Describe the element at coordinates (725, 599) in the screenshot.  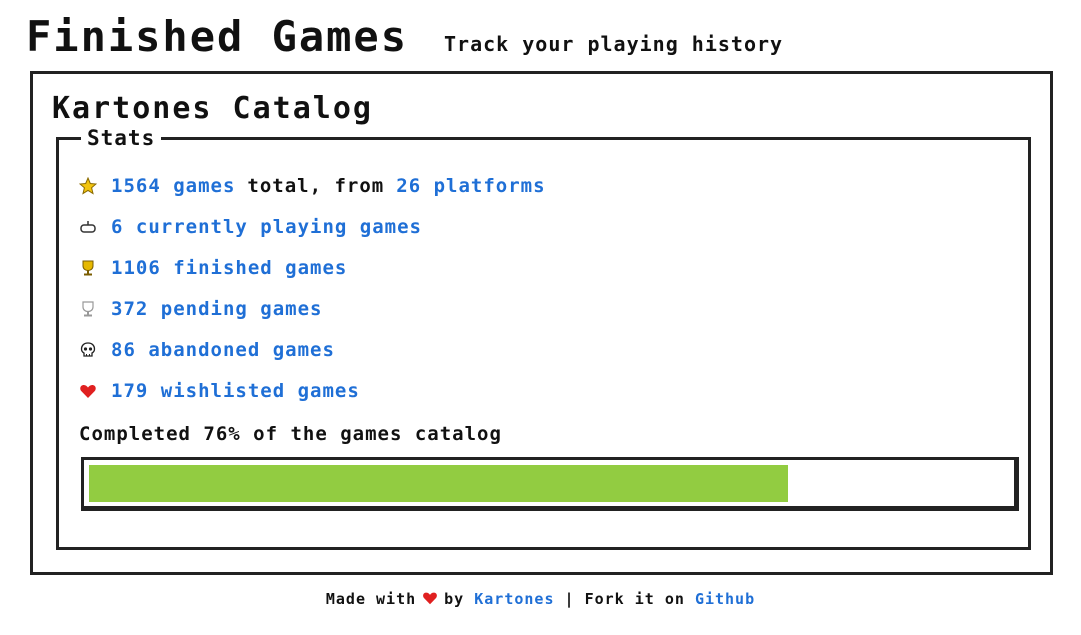
I see `footer-github-link: Github` at that location.